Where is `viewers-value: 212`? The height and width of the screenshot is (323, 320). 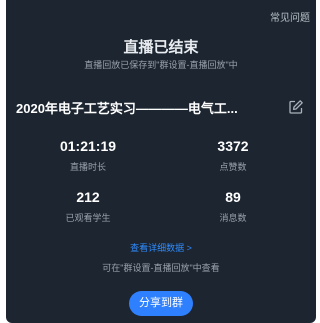
viewers-value: 212 is located at coordinates (88, 197).